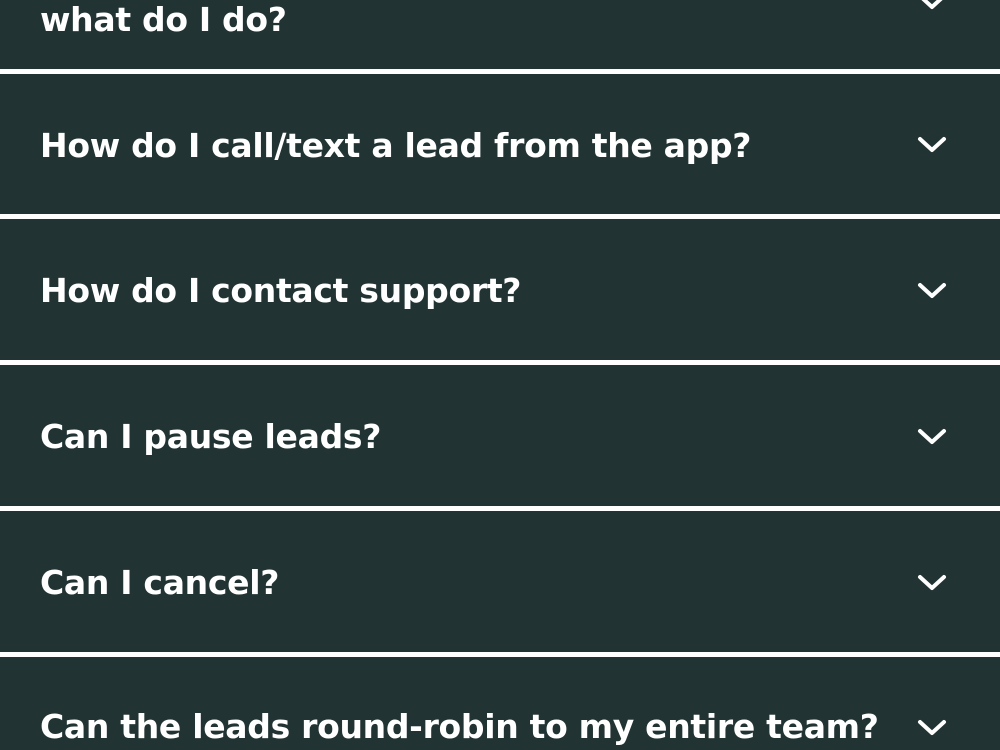 The image size is (1000, 750). What do you see at coordinates (396, 145) in the screenshot?
I see `faq-question: How do I call/text a lead from the app?` at bounding box center [396, 145].